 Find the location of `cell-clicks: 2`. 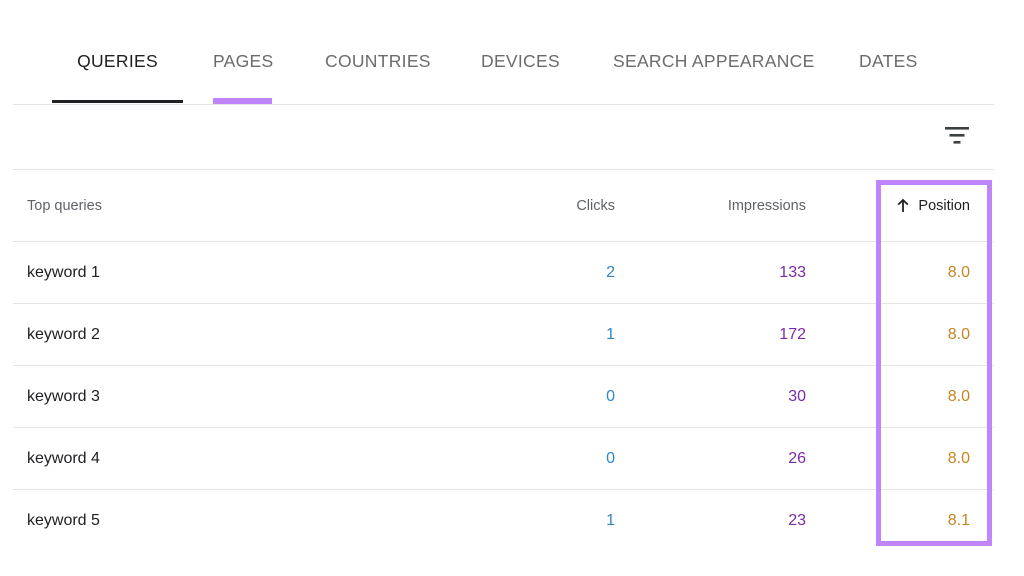

cell-clicks: 2 is located at coordinates (610, 272).